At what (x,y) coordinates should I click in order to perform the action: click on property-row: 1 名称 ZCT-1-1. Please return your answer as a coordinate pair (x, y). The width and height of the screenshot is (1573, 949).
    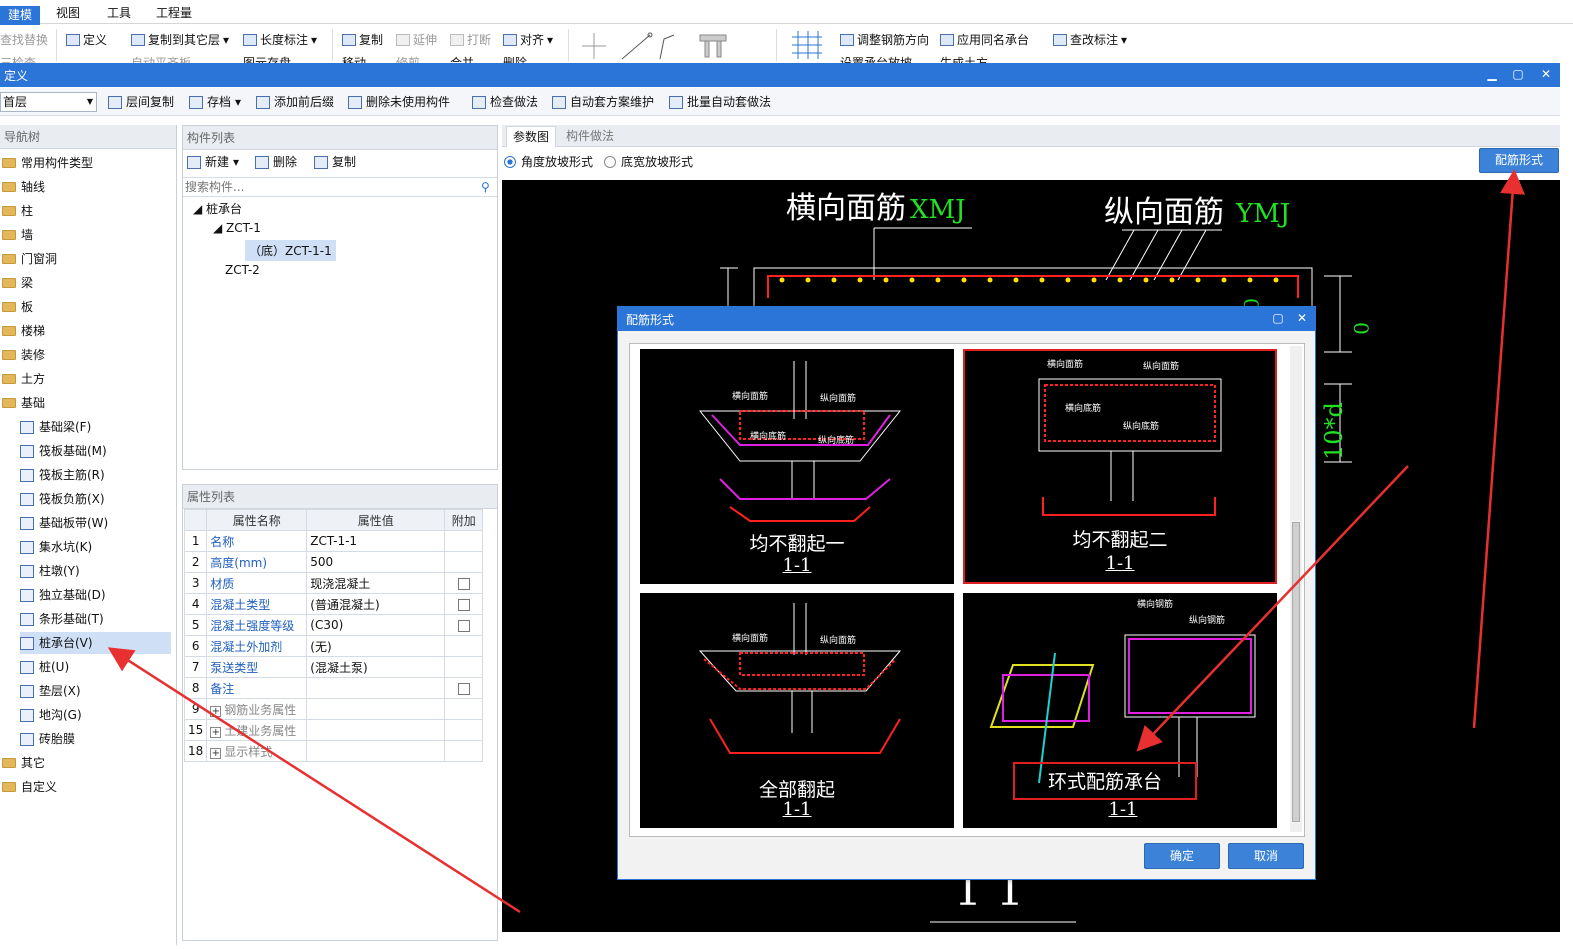
    Looking at the image, I should click on (333, 541).